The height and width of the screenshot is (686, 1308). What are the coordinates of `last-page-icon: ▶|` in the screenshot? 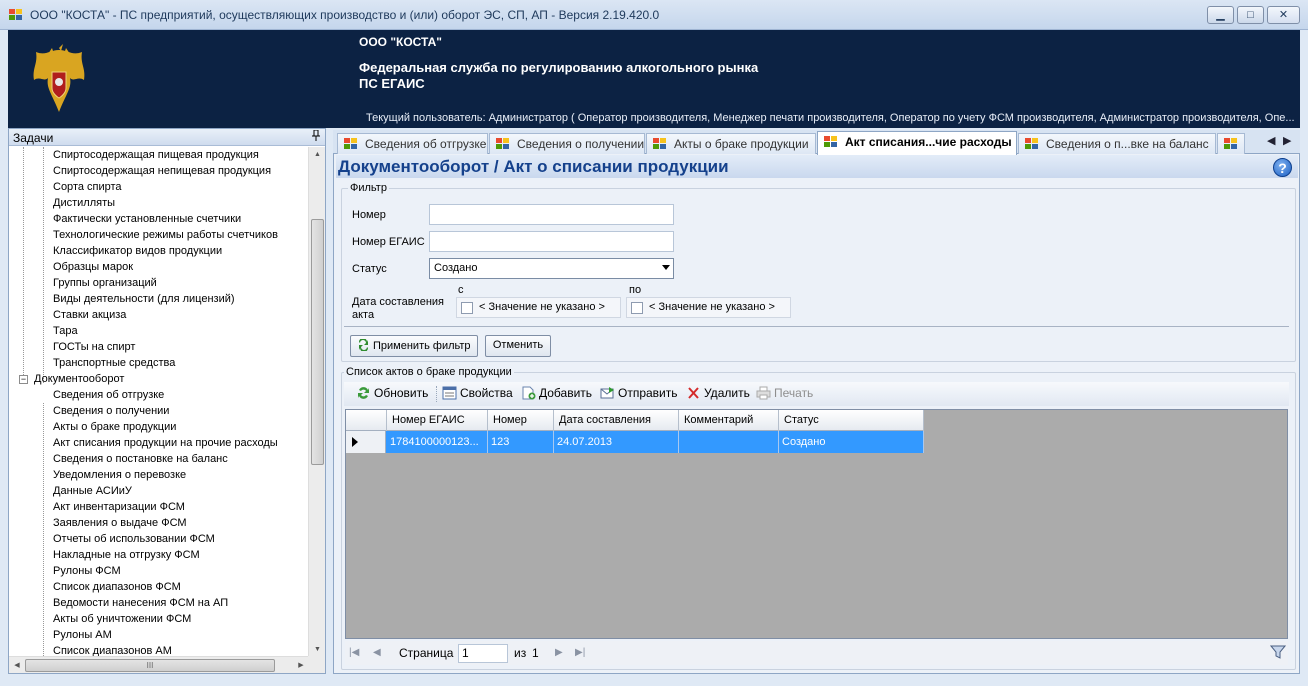 It's located at (580, 652).